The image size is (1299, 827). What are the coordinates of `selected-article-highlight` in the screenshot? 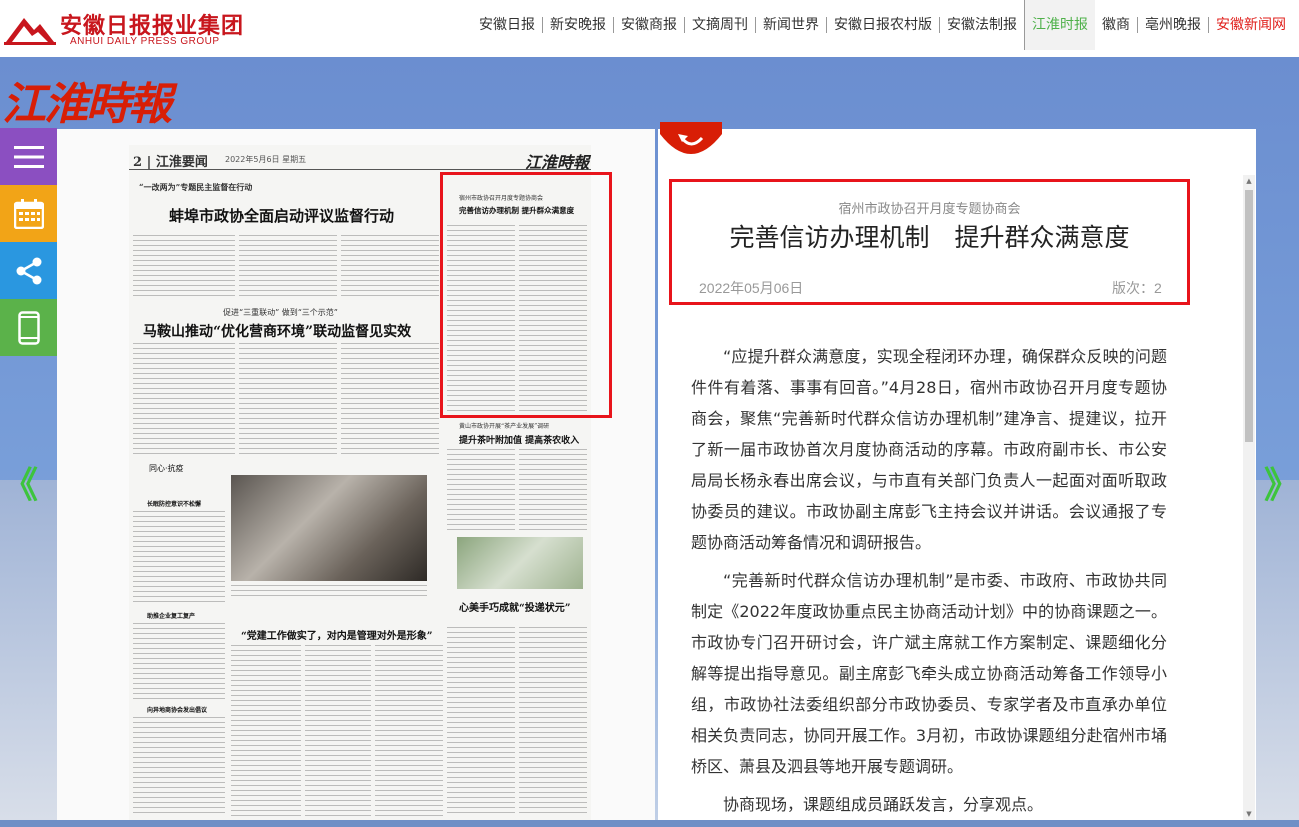 It's located at (526, 295).